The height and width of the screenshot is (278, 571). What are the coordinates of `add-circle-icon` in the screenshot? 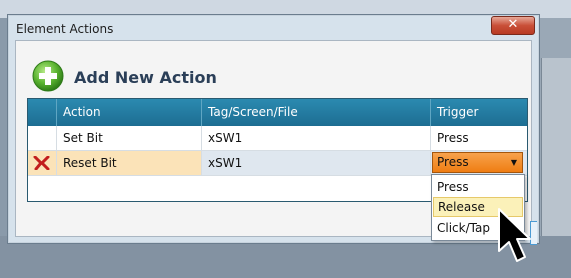 It's located at (48, 76).